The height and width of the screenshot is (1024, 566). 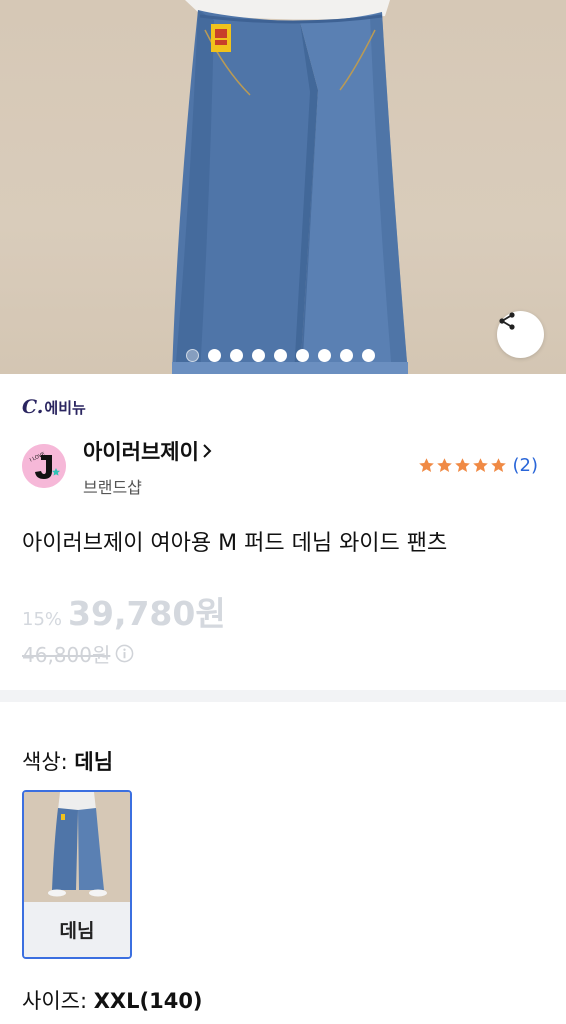 What do you see at coordinates (55, 1001) in the screenshot?
I see `size-label-prefix: 사이즈:` at bounding box center [55, 1001].